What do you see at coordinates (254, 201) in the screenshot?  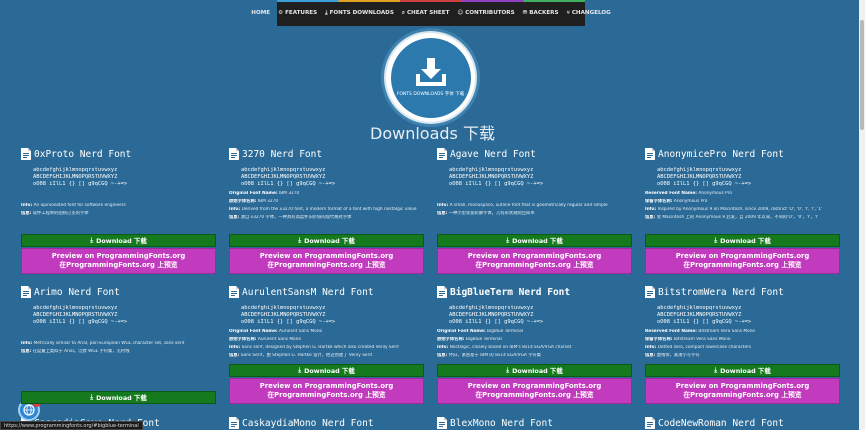 I see `font-info-line: 原始字体名称: IBM 3270` at bounding box center [254, 201].